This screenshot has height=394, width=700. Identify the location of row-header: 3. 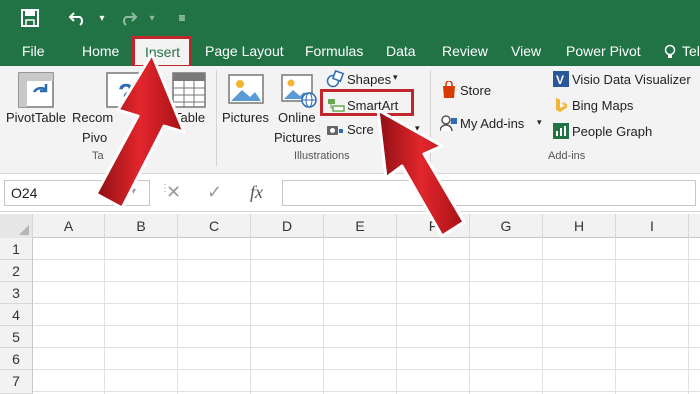
(16, 293).